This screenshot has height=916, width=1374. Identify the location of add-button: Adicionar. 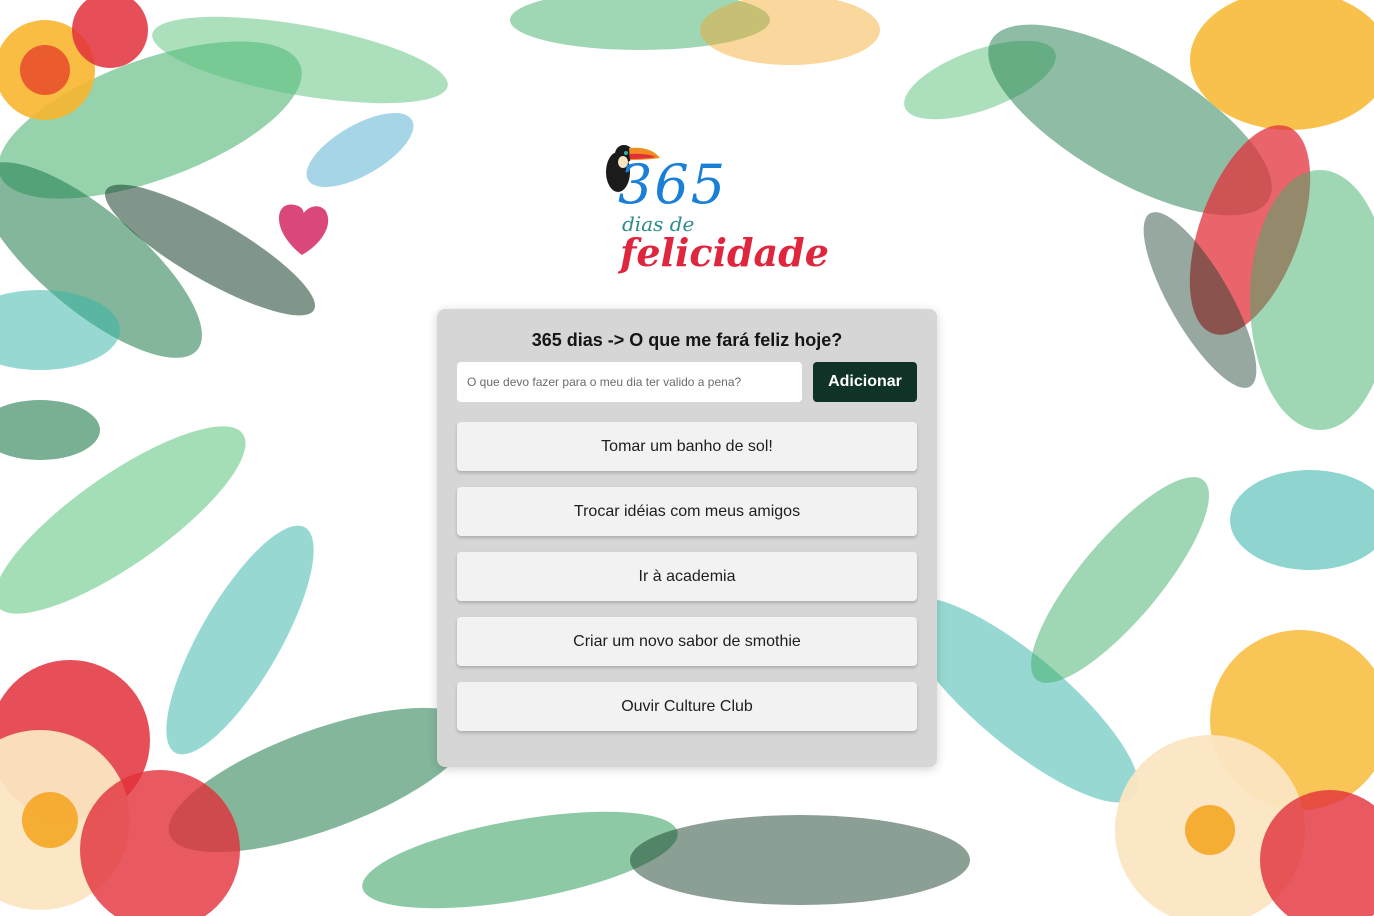
(865, 382).